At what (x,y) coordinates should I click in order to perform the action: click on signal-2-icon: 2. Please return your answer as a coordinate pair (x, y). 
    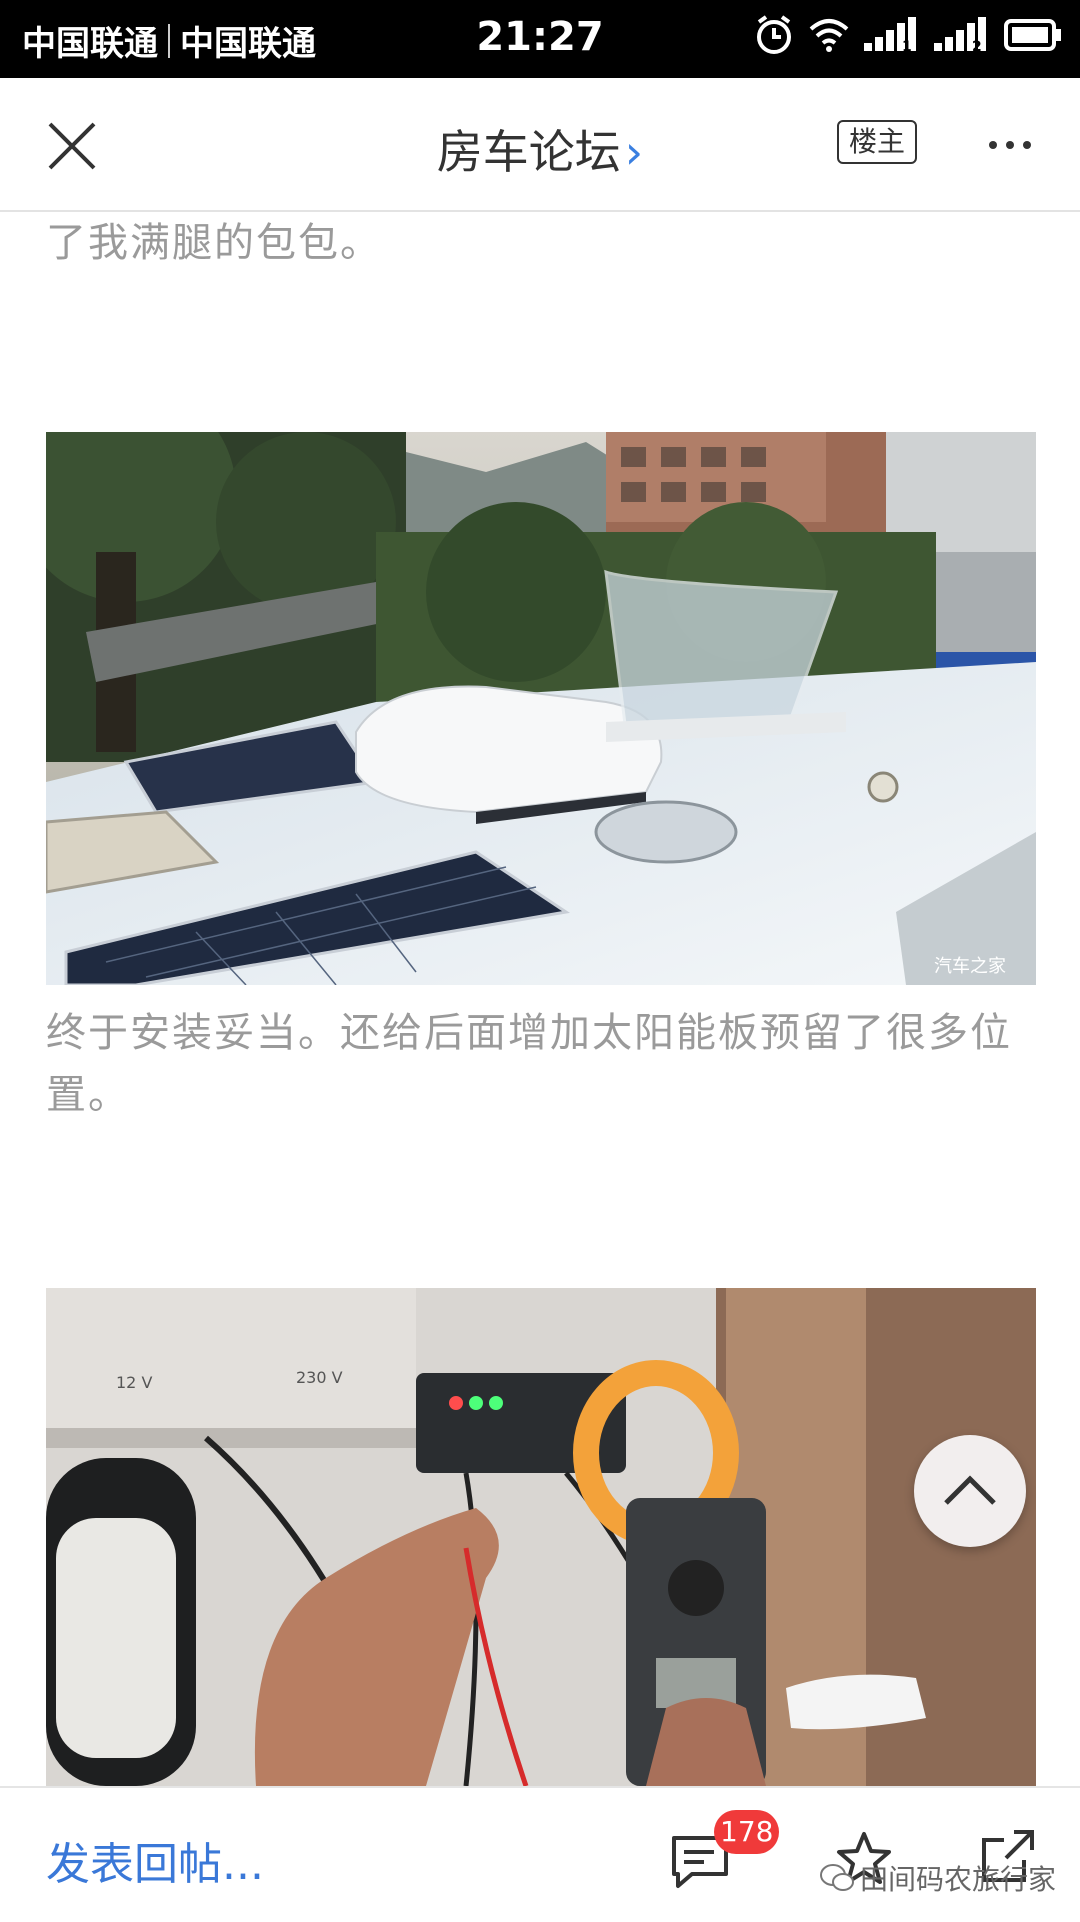
    Looking at the image, I should click on (960, 35).